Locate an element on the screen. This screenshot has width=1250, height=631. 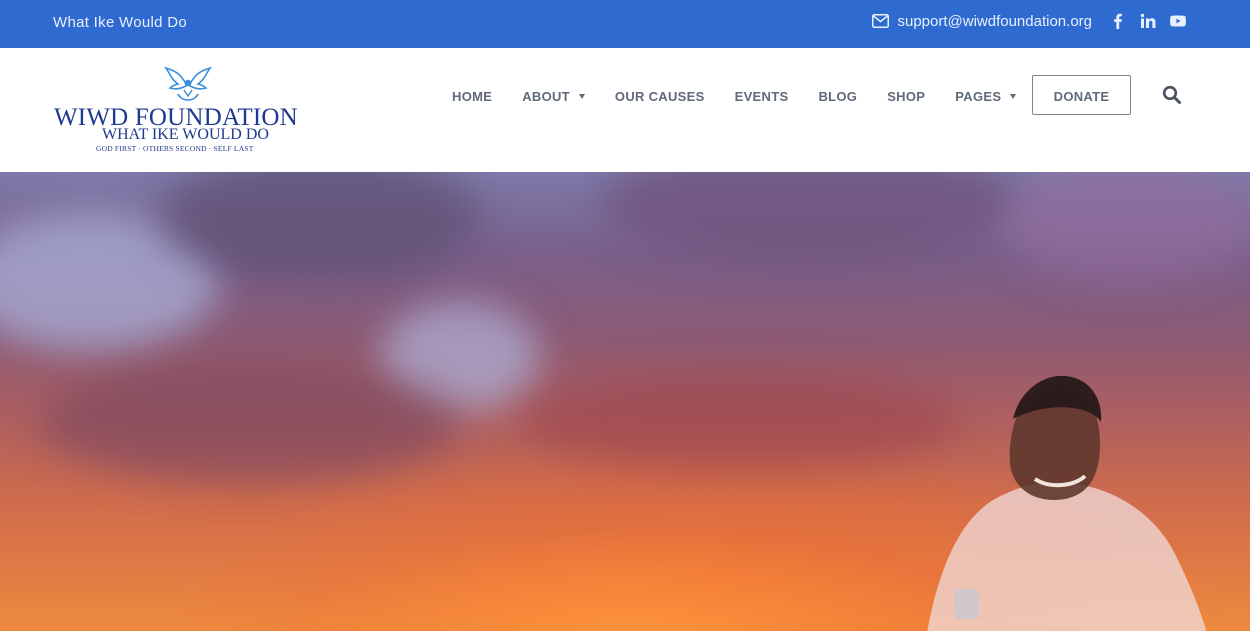
donate-button: DONATE is located at coordinates (1081, 95).